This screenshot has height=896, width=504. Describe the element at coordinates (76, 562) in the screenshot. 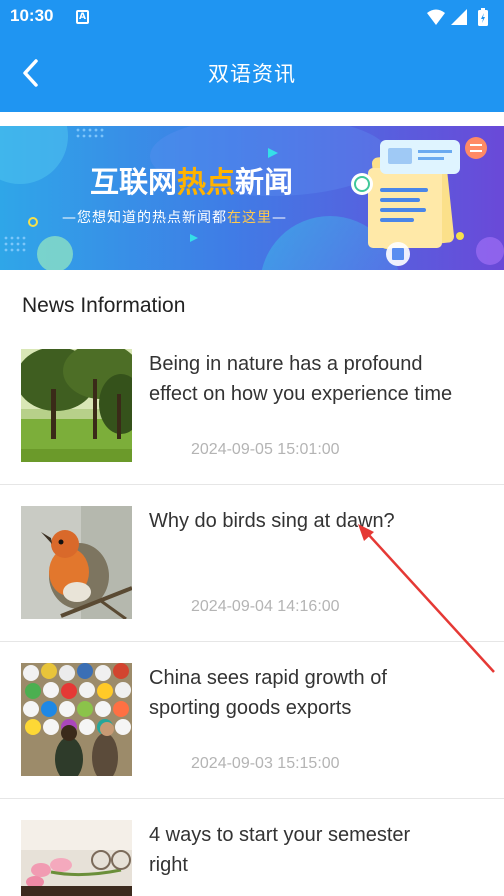

I see `robin-bird-image` at that location.